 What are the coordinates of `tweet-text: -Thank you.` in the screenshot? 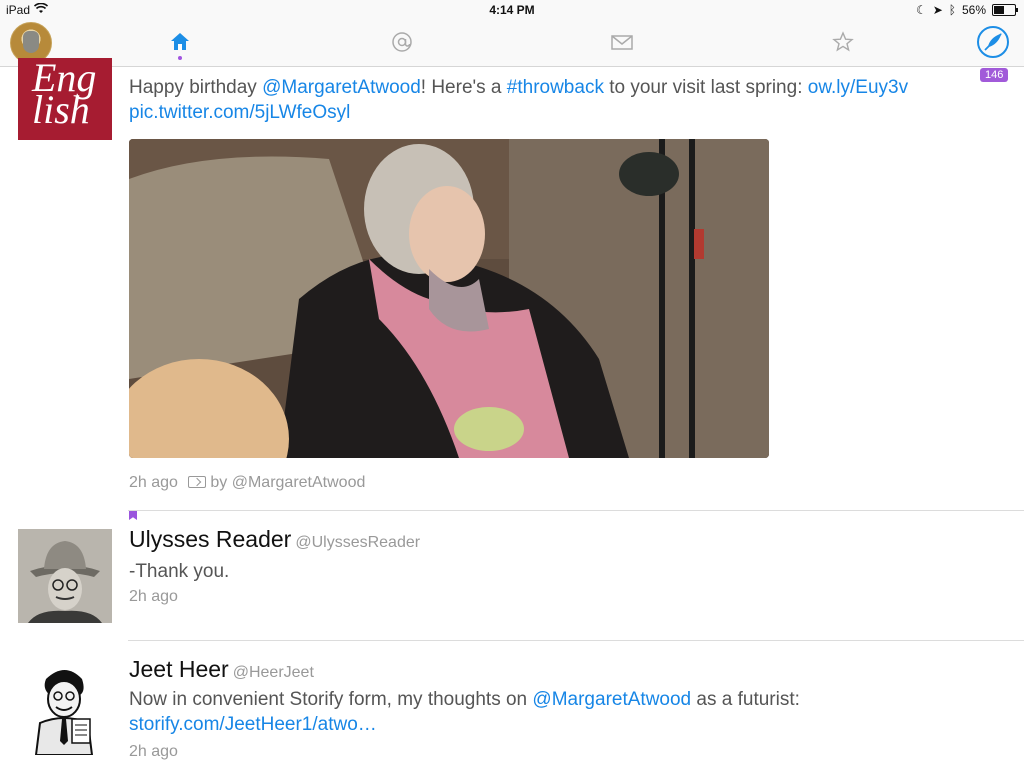 It's located at (179, 571).